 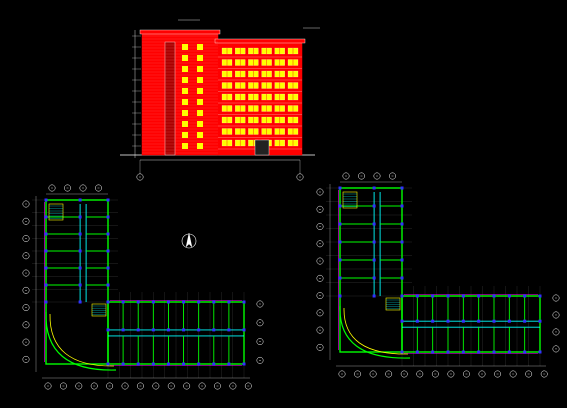 I want to click on left-tower-facade, so click(x=180, y=94).